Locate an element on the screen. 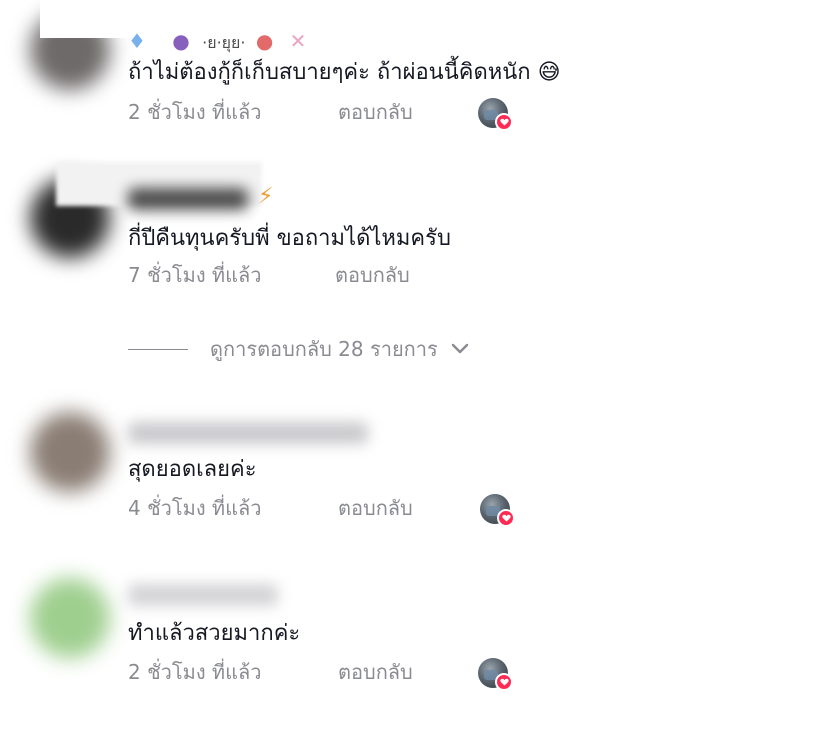 The image size is (836, 730). lollipop-icon: ✕ is located at coordinates (298, 41).